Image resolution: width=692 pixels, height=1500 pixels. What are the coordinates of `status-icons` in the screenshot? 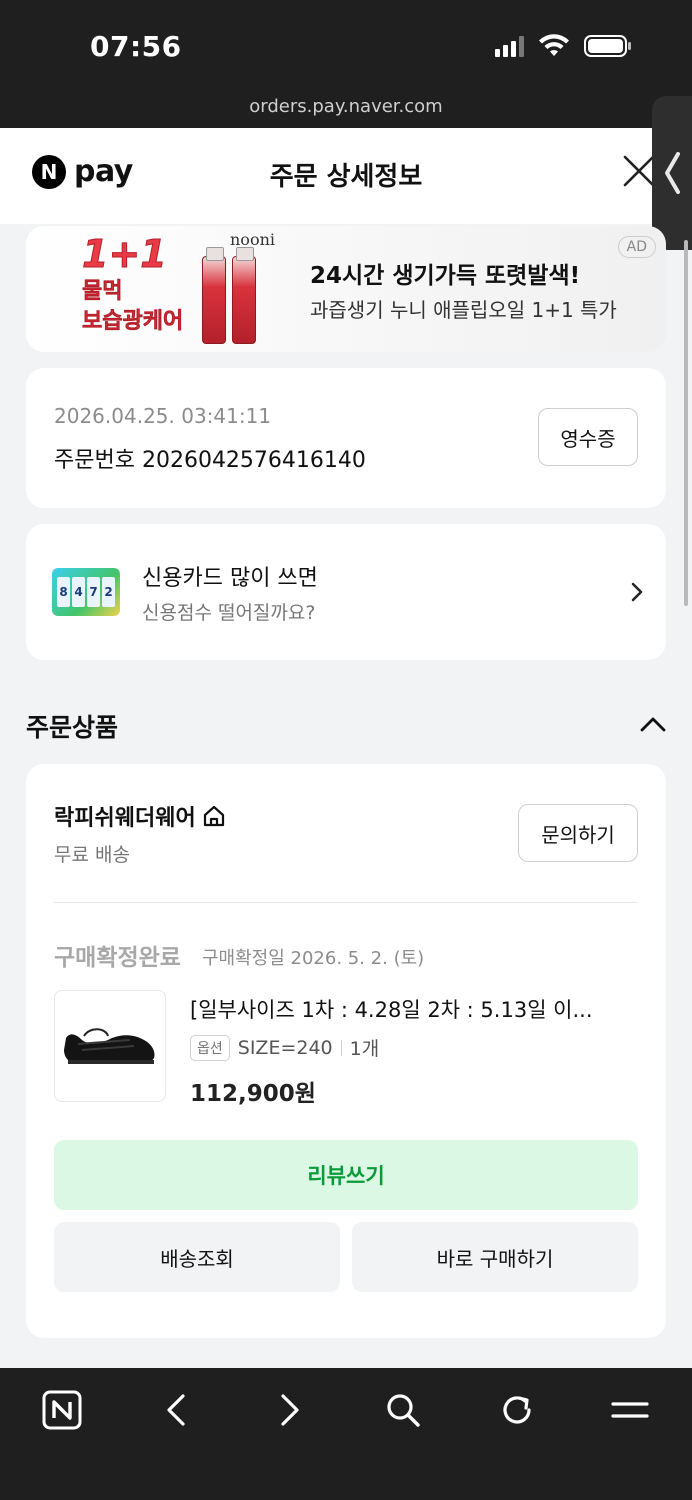 It's located at (563, 46).